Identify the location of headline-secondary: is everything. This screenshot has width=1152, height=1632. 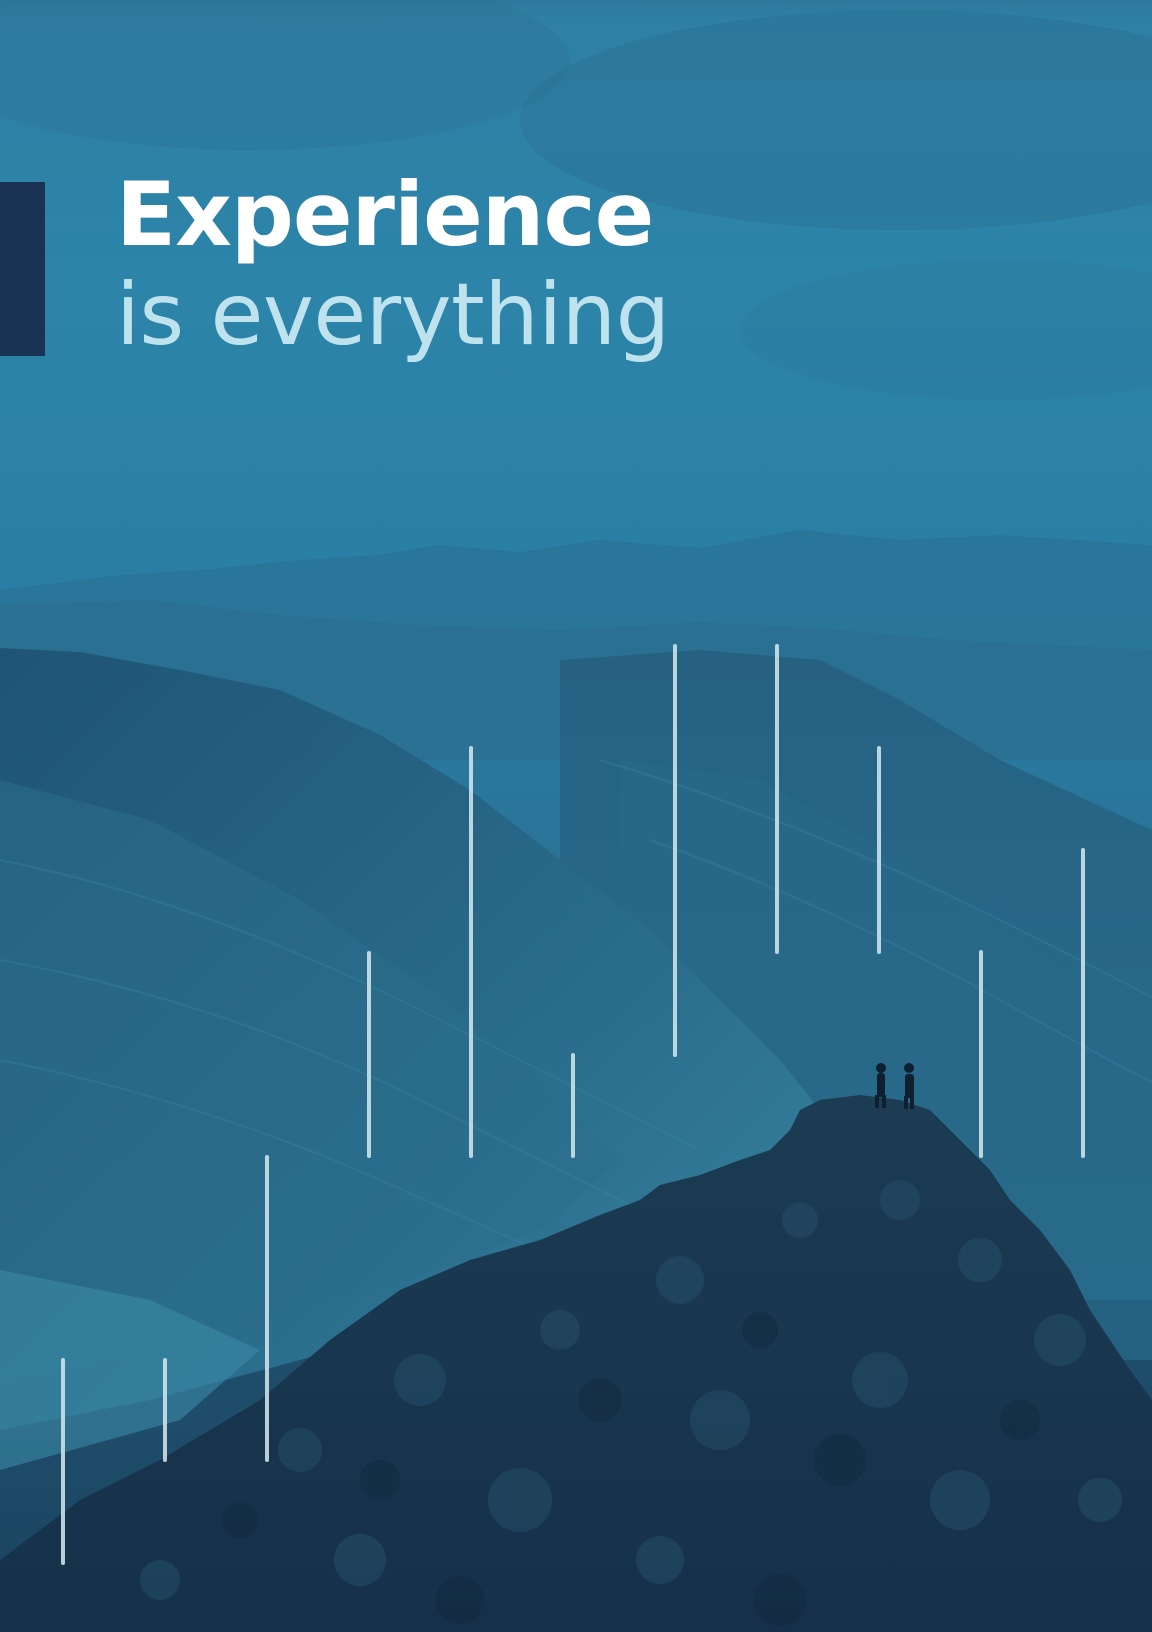
(393, 315).